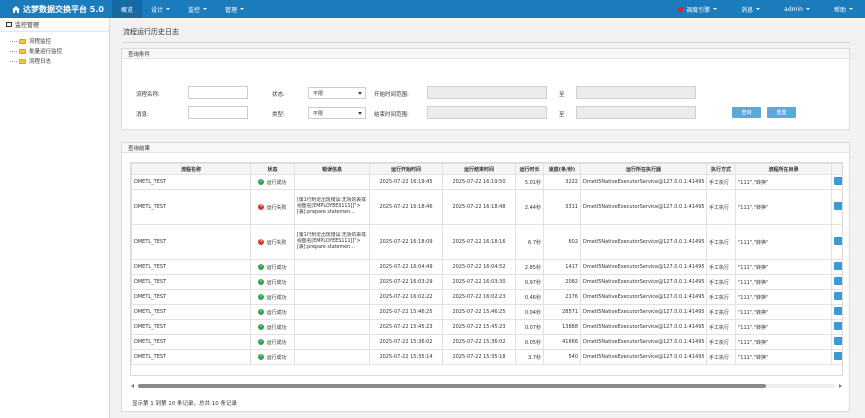 The height and width of the screenshot is (418, 865). I want to click on col-status: 状态, so click(272, 169).